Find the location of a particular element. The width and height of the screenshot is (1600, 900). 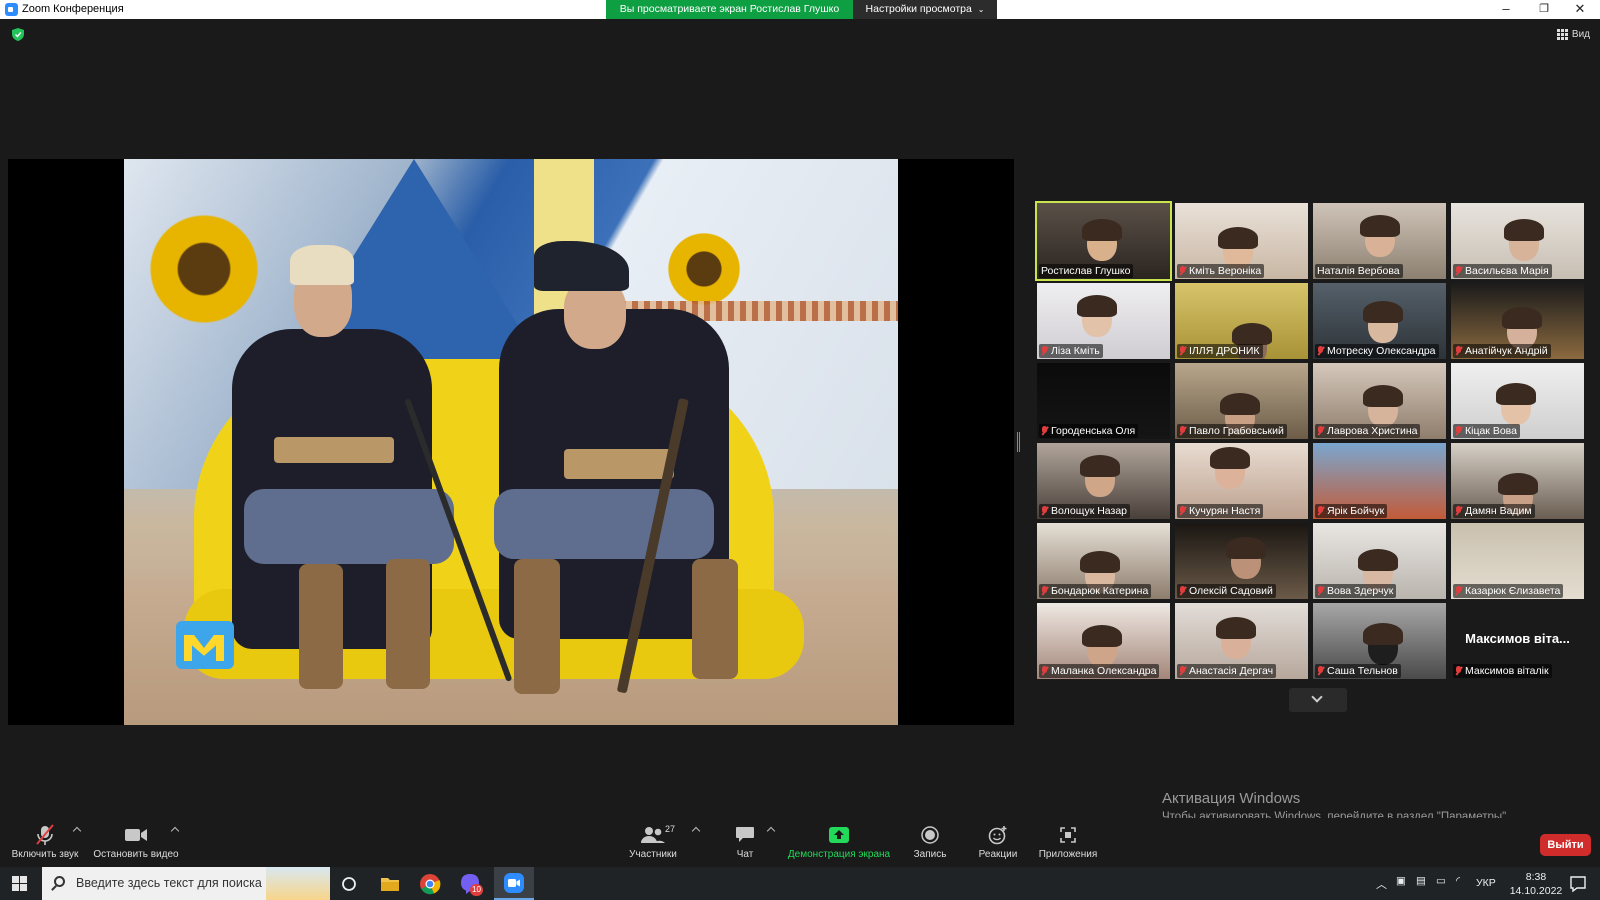

participant-name: Маланка Олександра is located at coordinates (1104, 671).